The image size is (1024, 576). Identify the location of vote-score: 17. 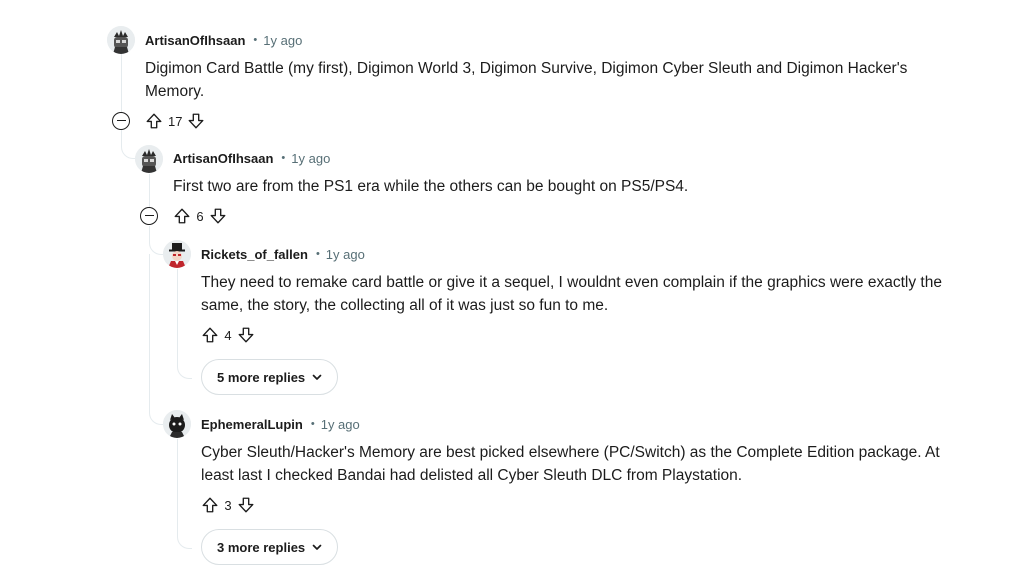
(175, 121).